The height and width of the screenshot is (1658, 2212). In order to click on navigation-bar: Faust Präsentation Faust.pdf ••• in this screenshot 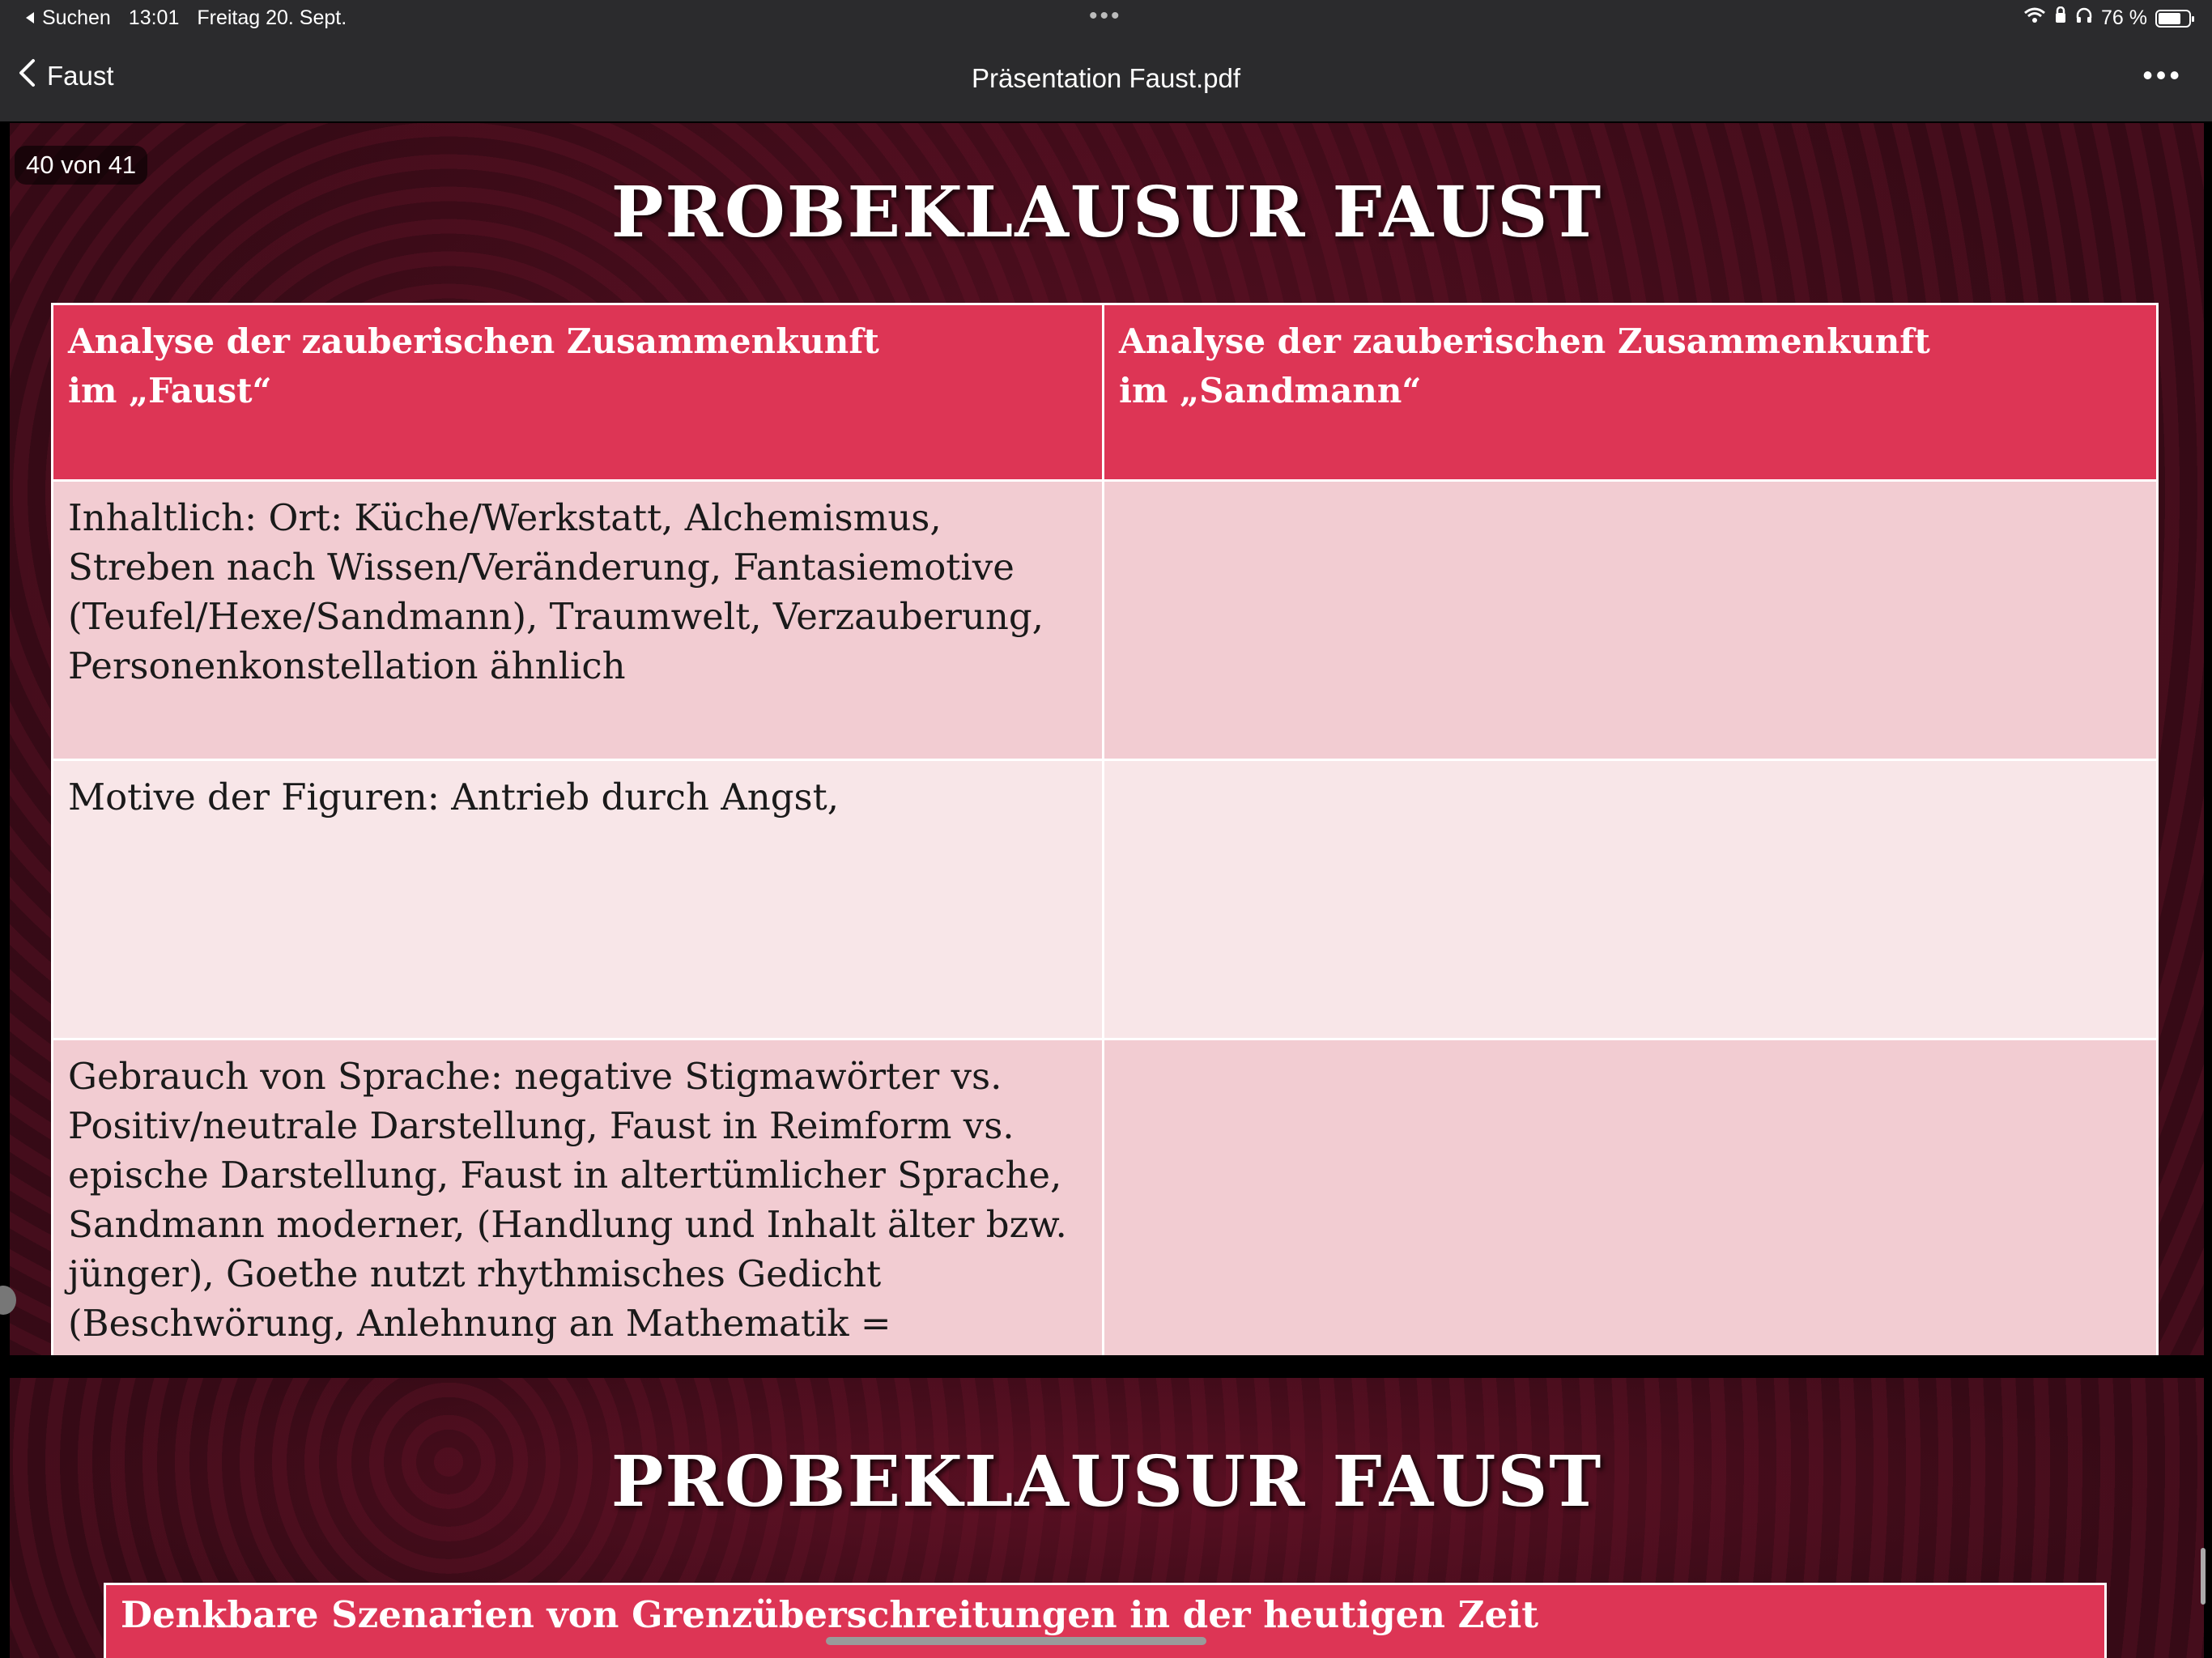, I will do `click(1106, 80)`.